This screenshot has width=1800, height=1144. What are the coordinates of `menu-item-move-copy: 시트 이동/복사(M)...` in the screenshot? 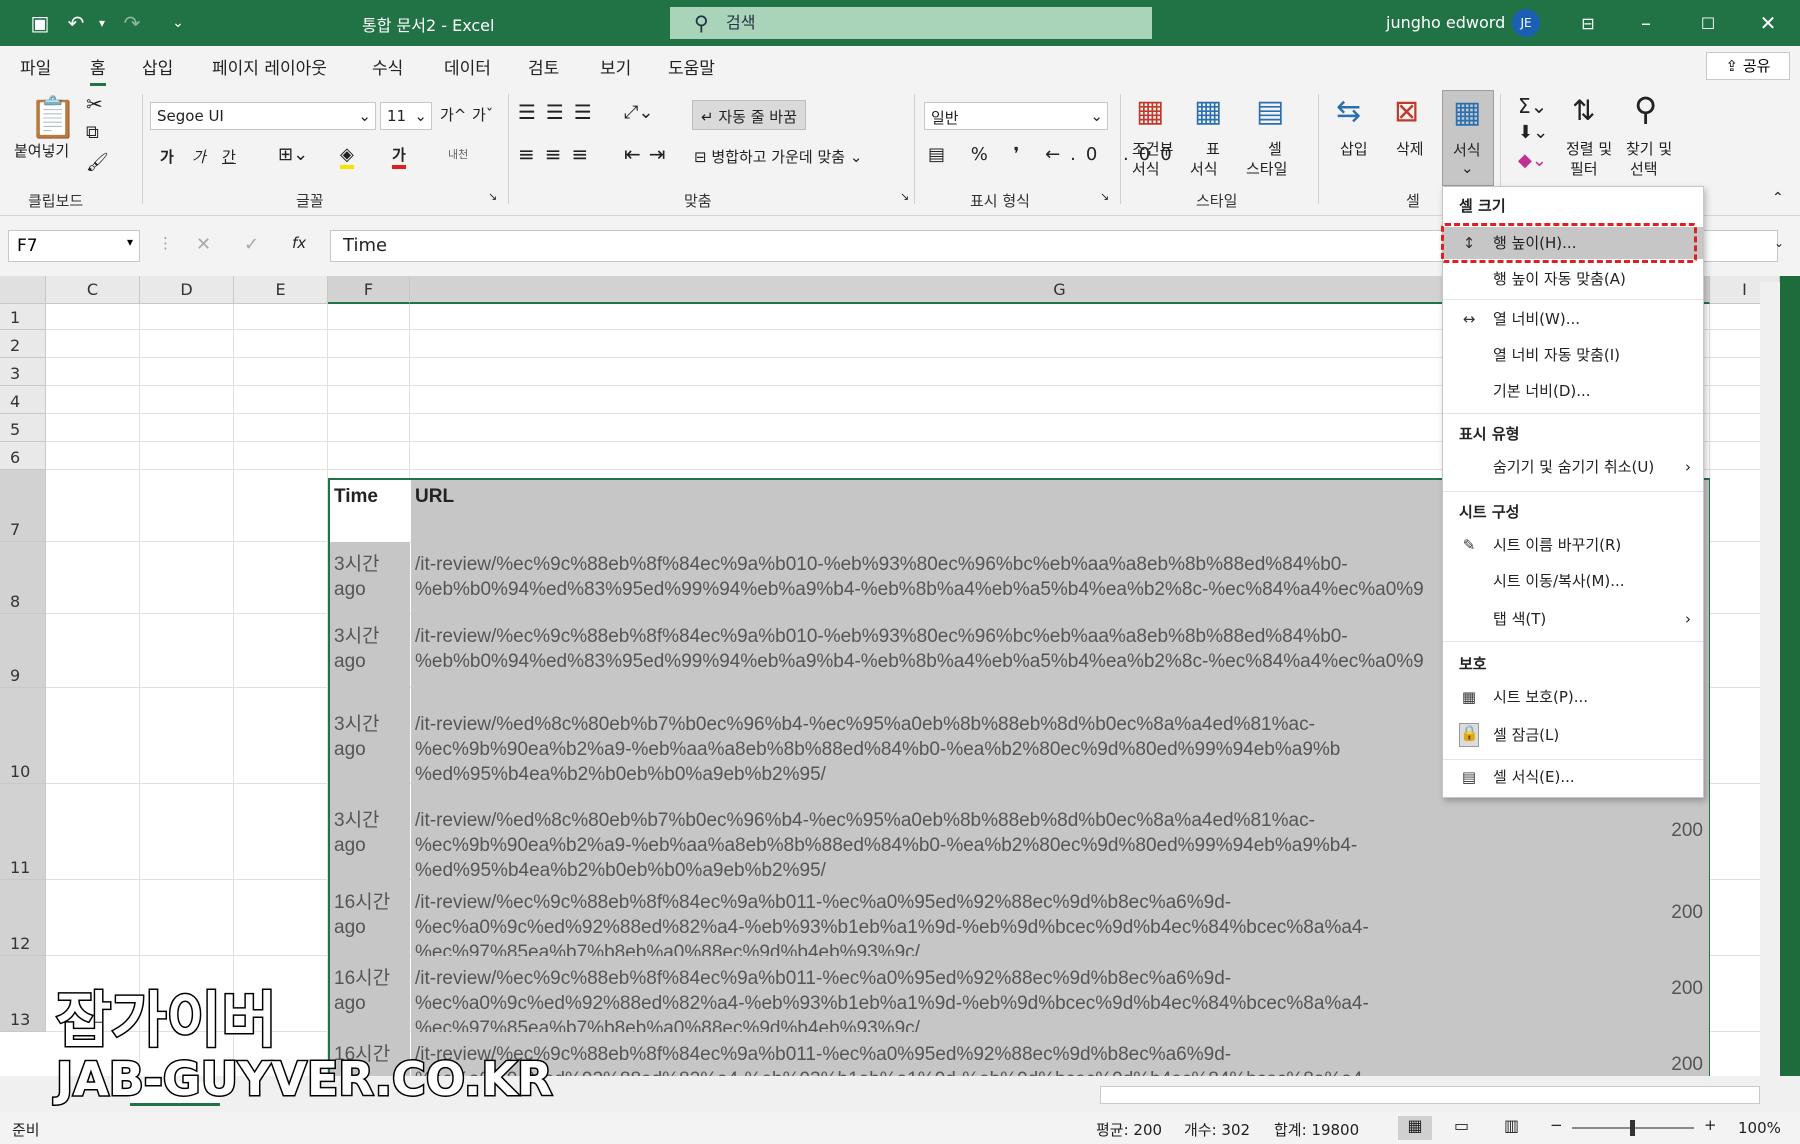 It's located at (1573, 581).